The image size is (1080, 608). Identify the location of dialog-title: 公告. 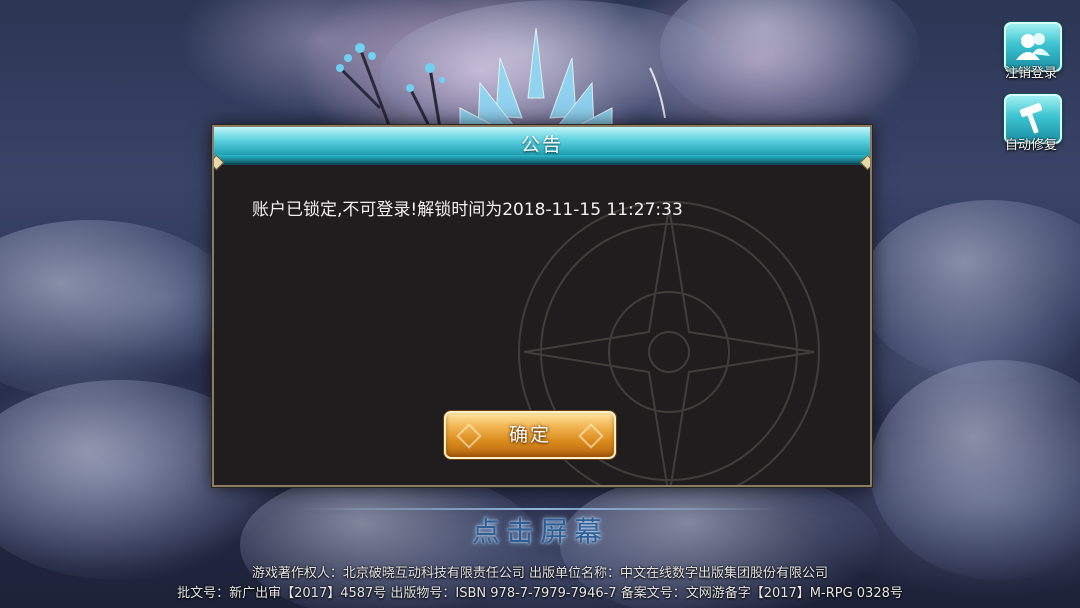
(541, 145).